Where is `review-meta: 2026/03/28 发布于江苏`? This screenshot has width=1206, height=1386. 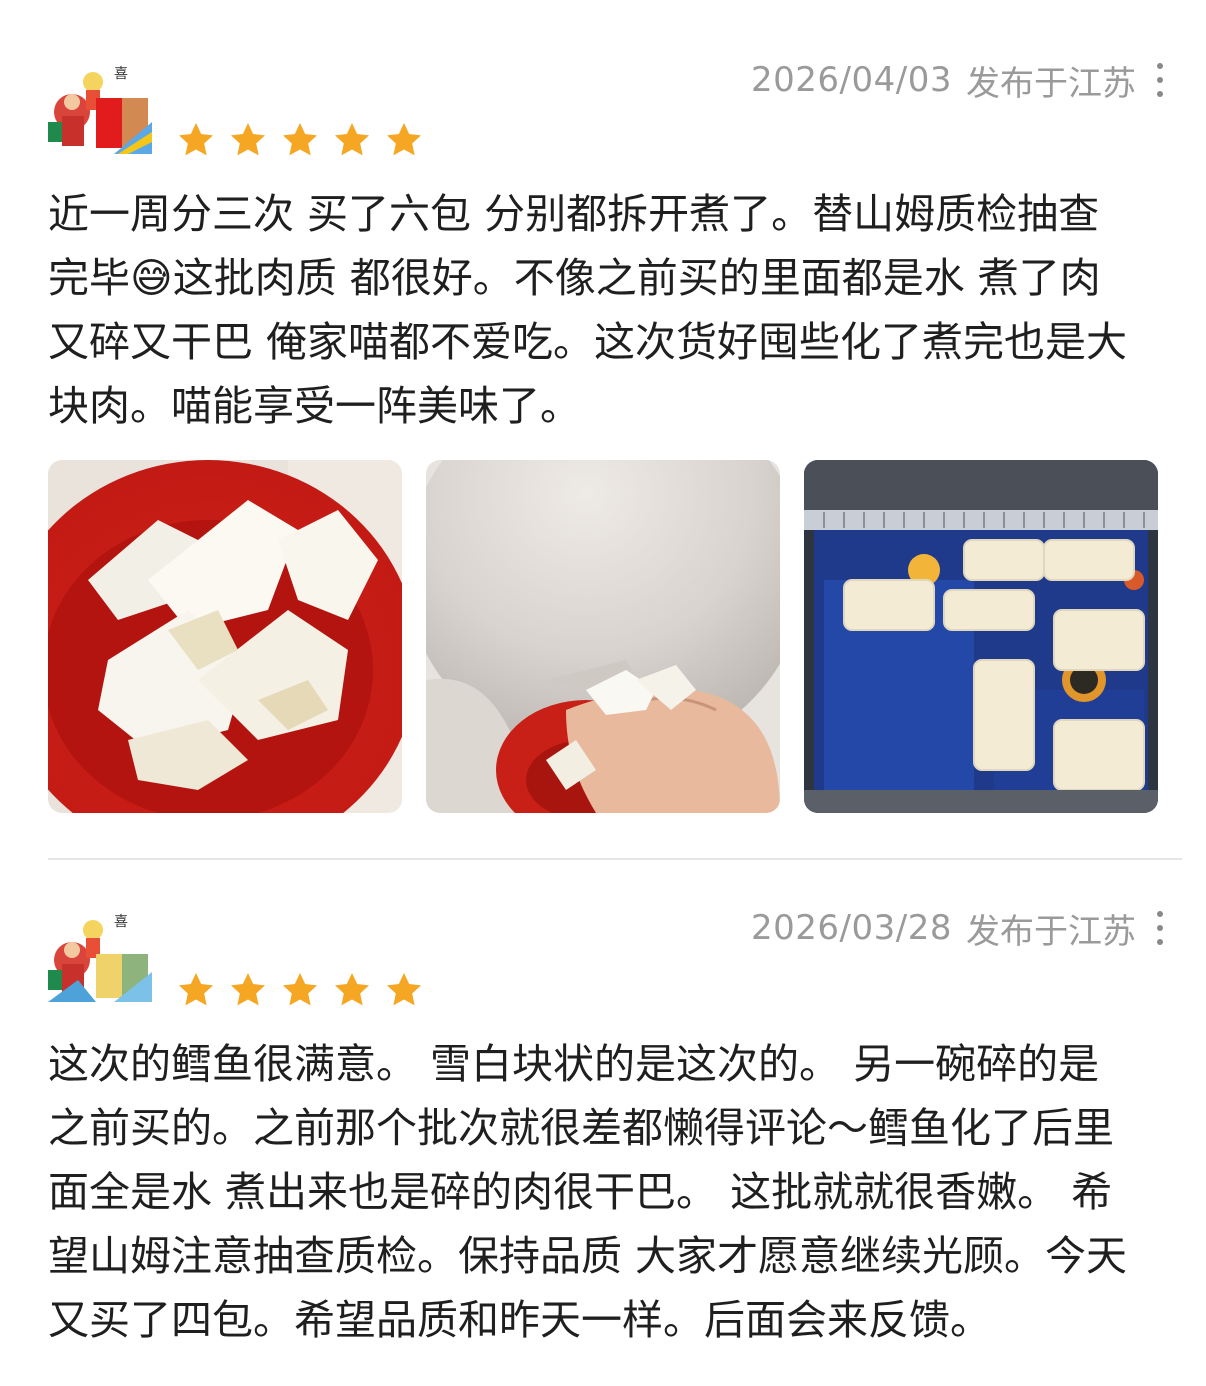
review-meta: 2026/03/28 发布于江苏 is located at coordinates (958, 929).